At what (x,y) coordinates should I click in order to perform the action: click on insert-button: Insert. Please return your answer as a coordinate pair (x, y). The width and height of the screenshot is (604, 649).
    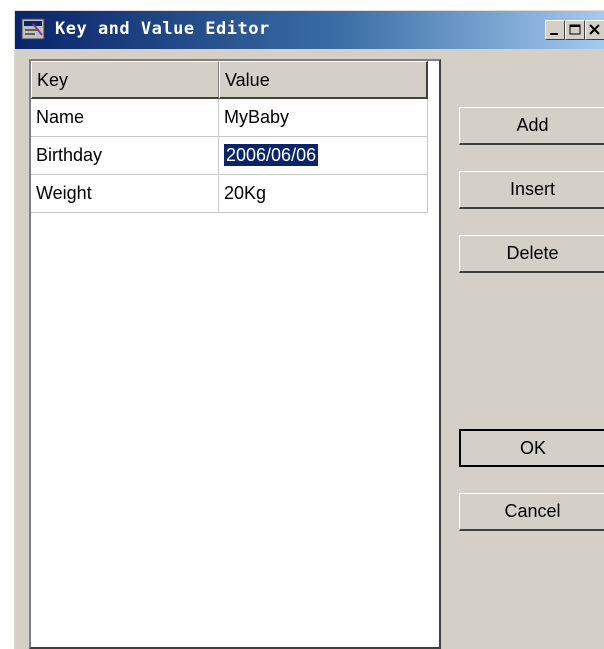
    Looking at the image, I should click on (531, 190).